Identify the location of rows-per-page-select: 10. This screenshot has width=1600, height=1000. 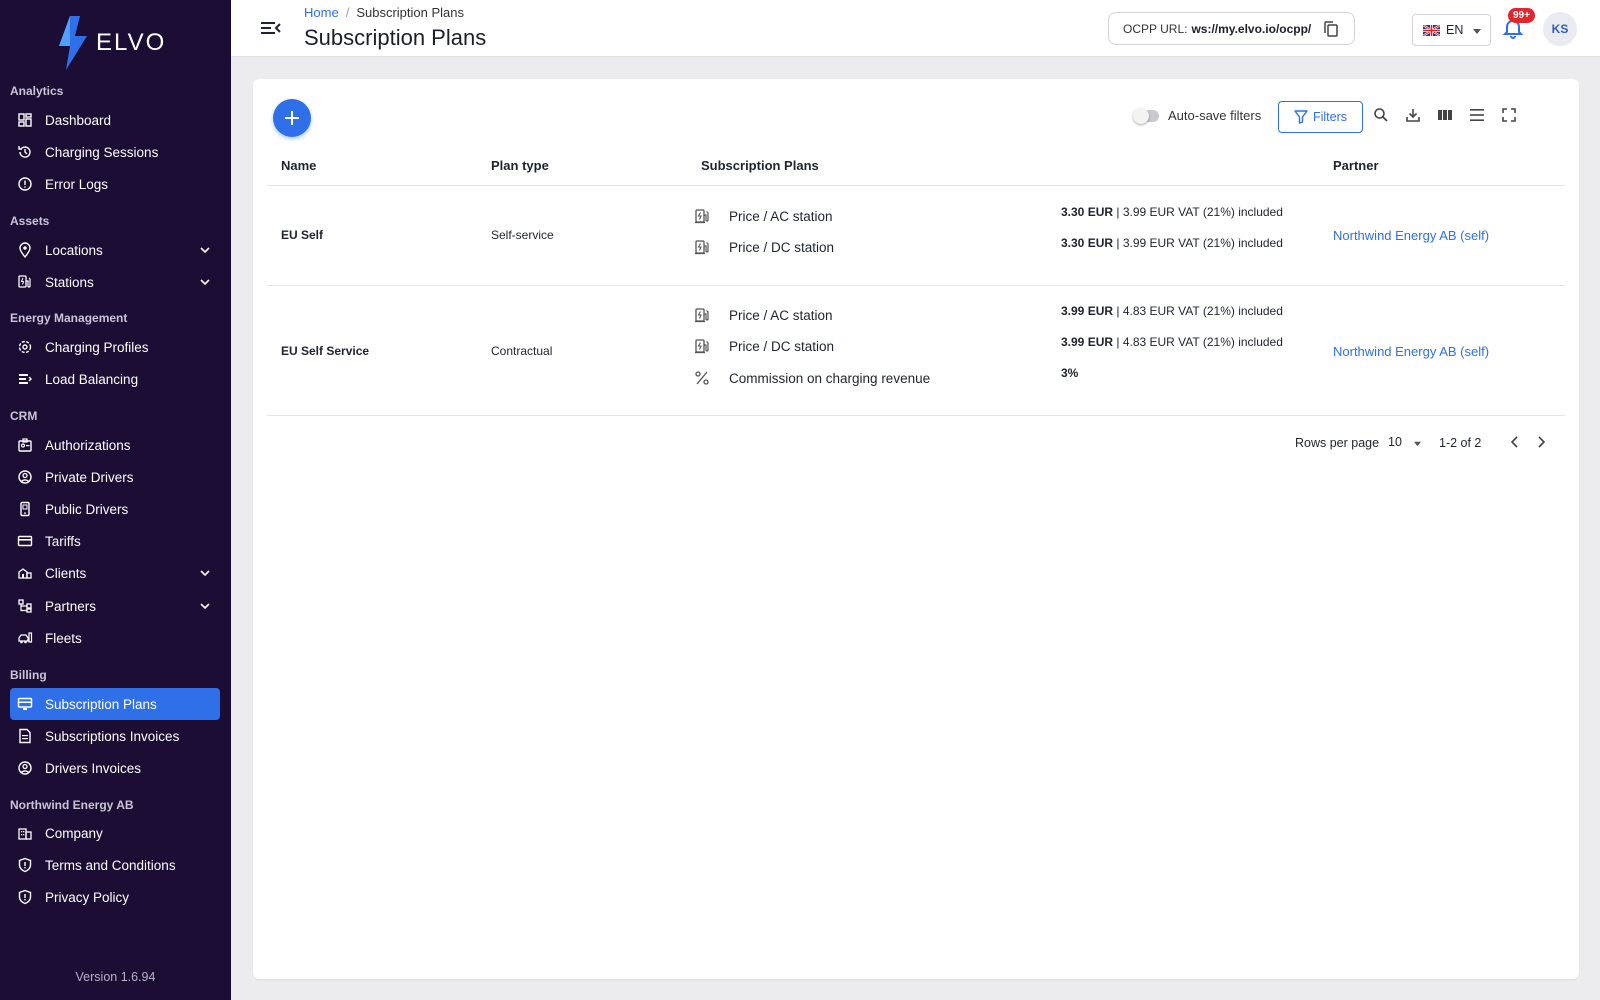
(1405, 444).